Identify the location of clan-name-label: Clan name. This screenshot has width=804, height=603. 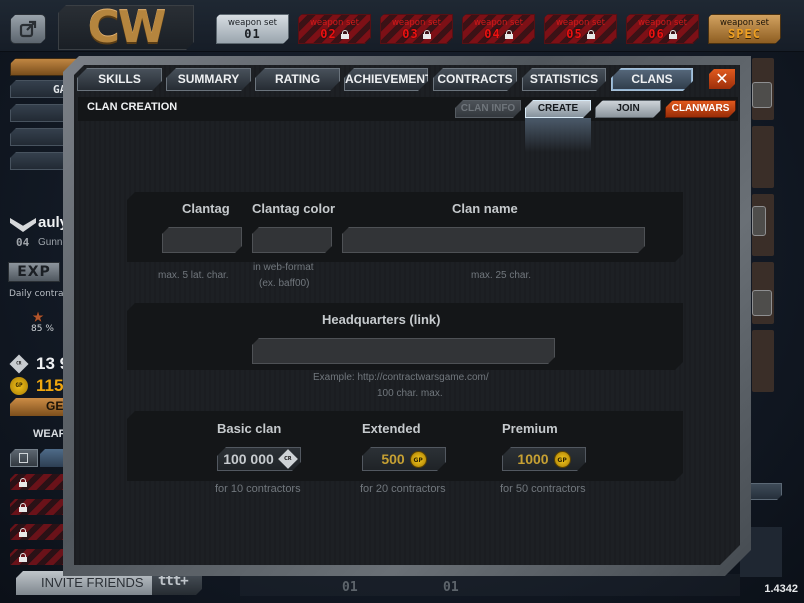
(485, 208).